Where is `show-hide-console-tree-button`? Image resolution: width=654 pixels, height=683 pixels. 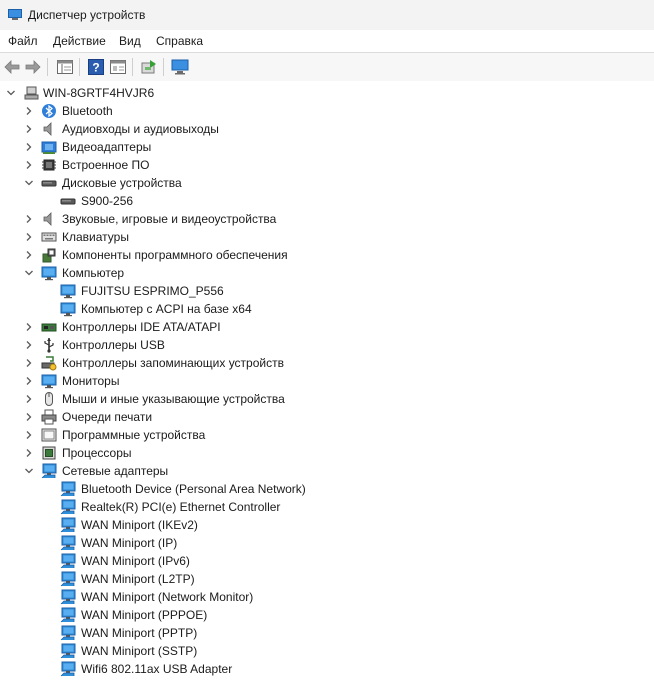 show-hide-console-tree-button is located at coordinates (65, 67).